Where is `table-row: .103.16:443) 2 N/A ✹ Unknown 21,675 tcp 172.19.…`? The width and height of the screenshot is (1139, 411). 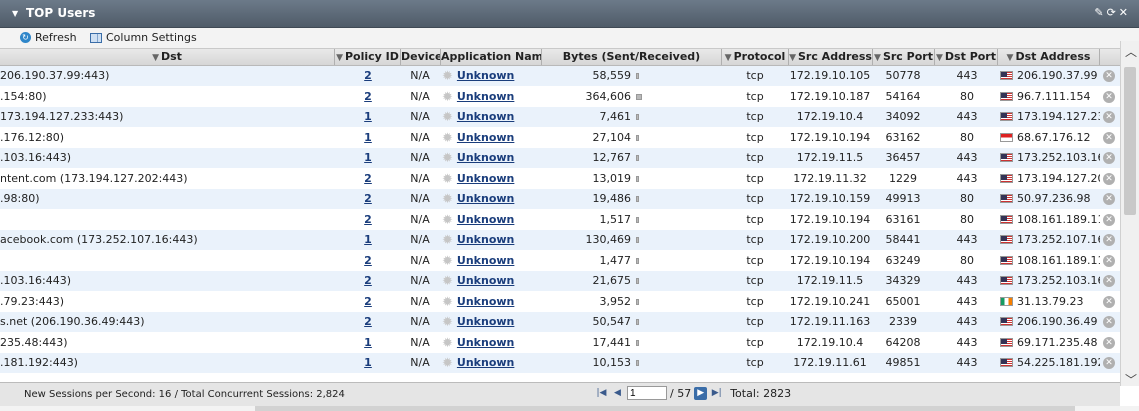 table-row: .103.16:443) 2 N/A ✹ Unknown 21,675 tcp 172.19.… is located at coordinates (560, 281).